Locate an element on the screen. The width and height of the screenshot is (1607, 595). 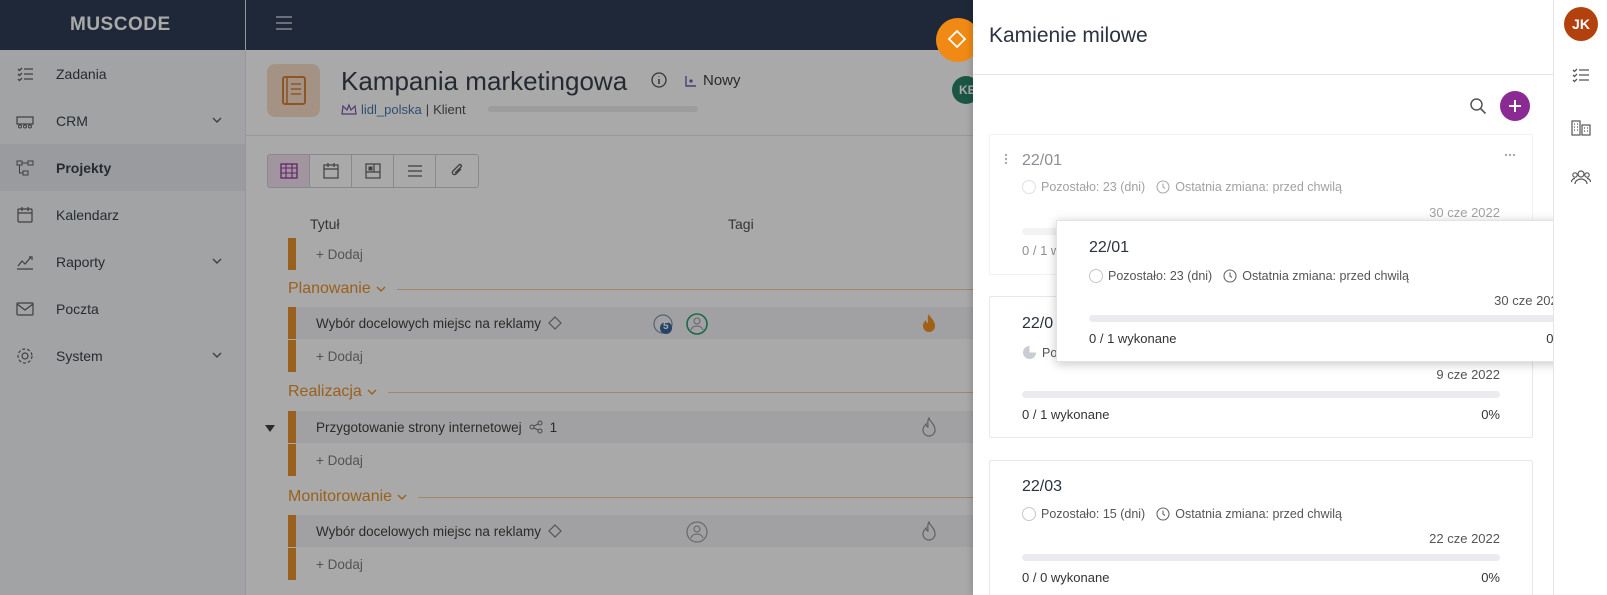
tasks-icon is located at coordinates (1581, 75).